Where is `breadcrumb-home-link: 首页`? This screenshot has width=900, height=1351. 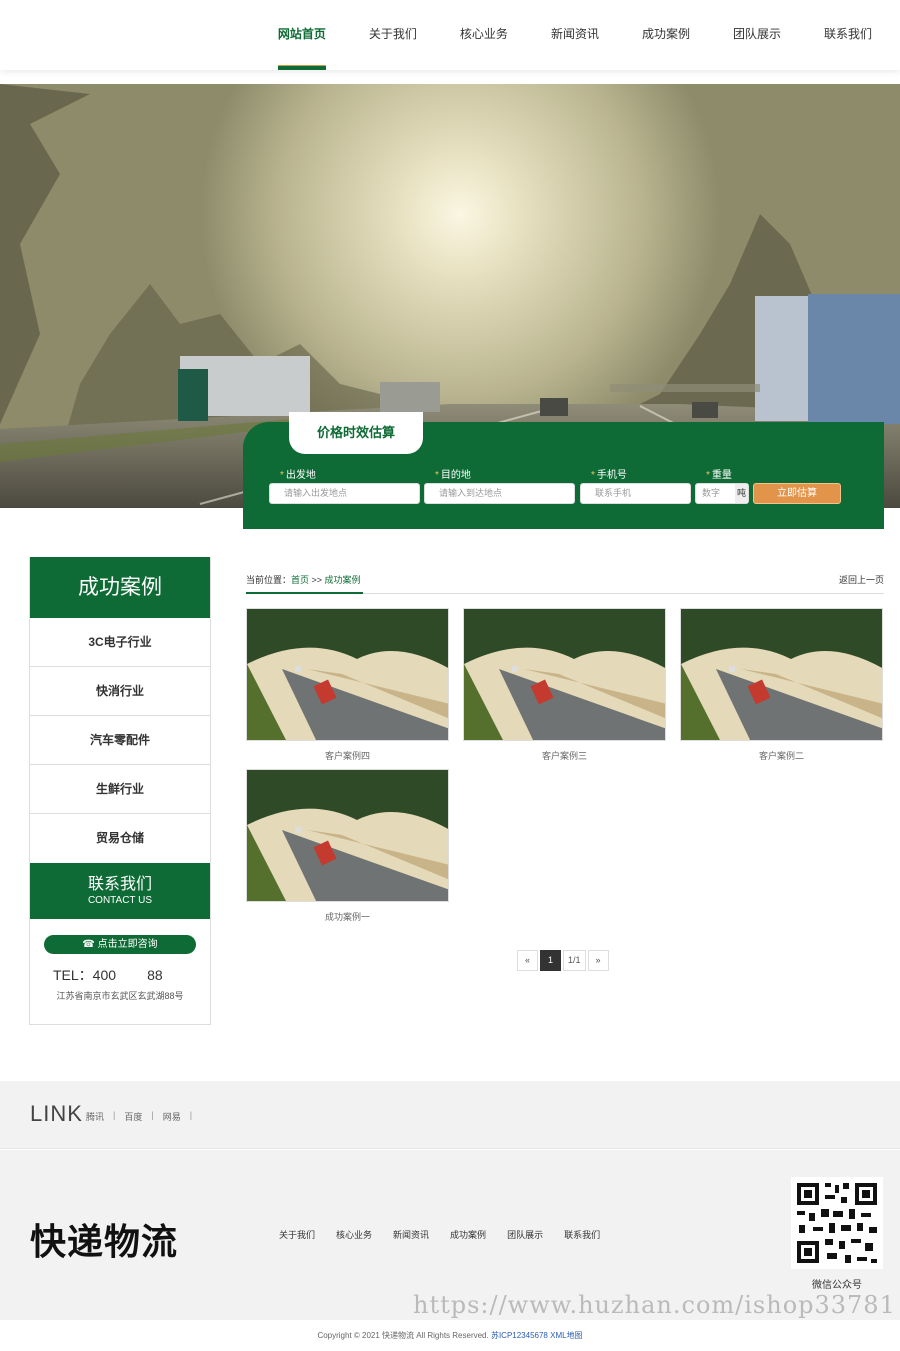
breadcrumb-home-link: 首页 is located at coordinates (300, 580).